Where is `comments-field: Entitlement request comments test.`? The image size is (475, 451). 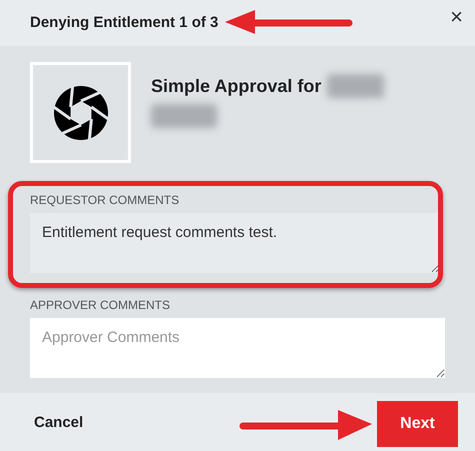 comments-field: Entitlement request comments test. is located at coordinates (235, 243).